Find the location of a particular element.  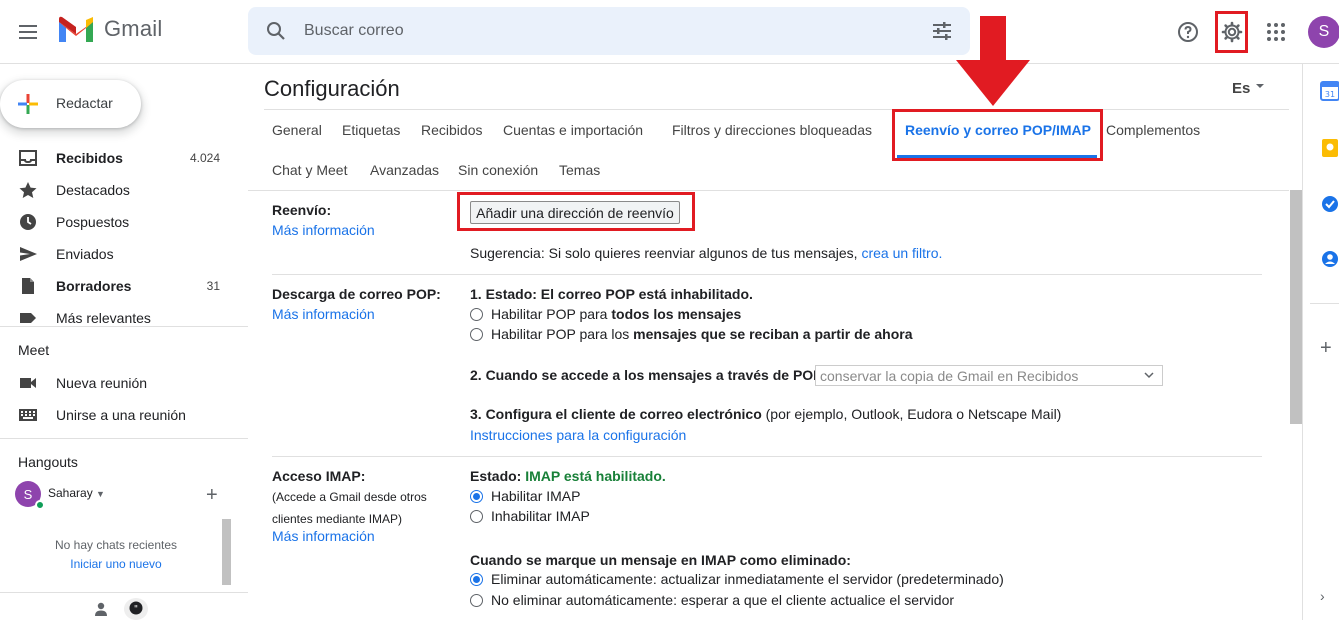

setup-instructions-link: Instrucciones para la configuración is located at coordinates (578, 435).